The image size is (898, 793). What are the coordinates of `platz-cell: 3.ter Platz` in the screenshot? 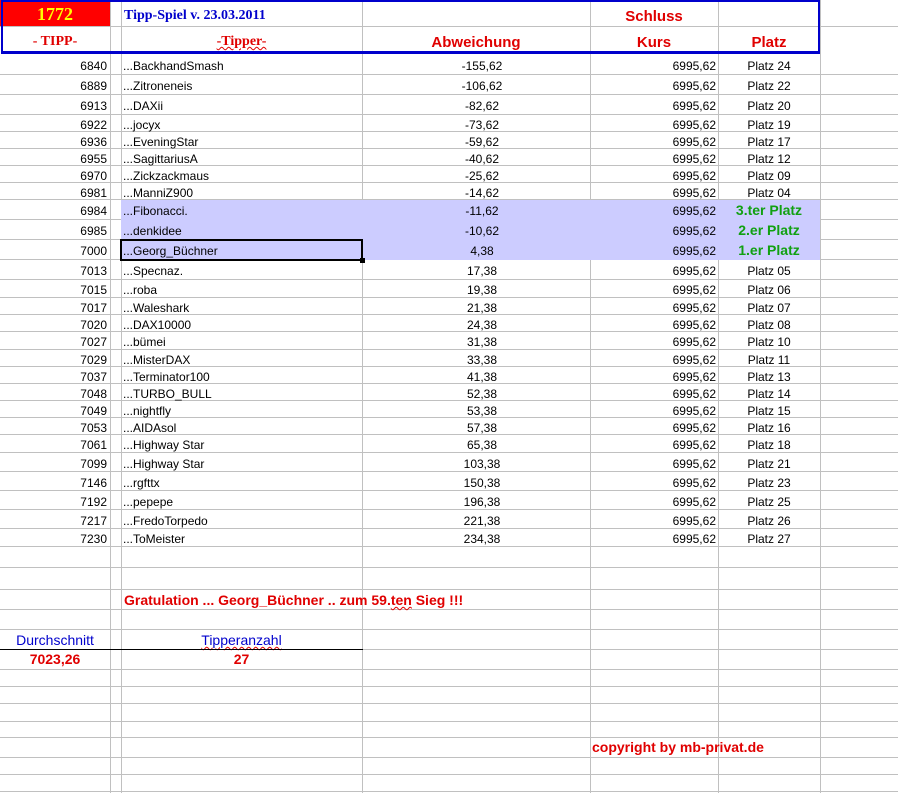 It's located at (769, 210).